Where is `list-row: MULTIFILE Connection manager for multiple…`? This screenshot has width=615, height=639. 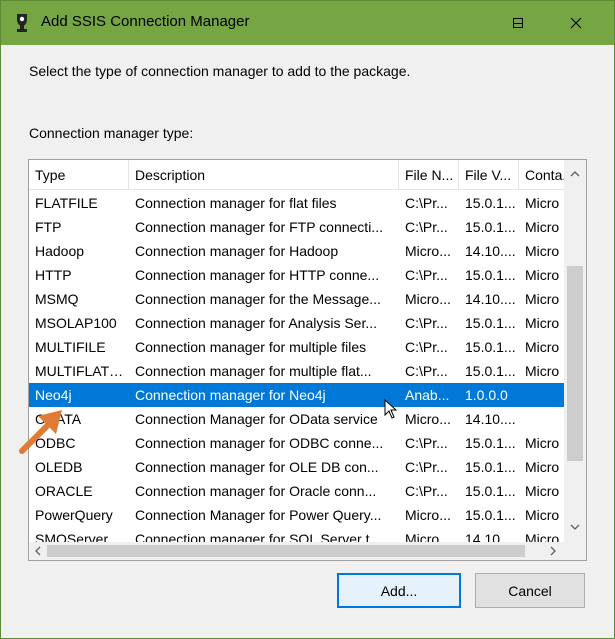 list-row: MULTIFILE Connection manager for multiple… is located at coordinates (296, 347).